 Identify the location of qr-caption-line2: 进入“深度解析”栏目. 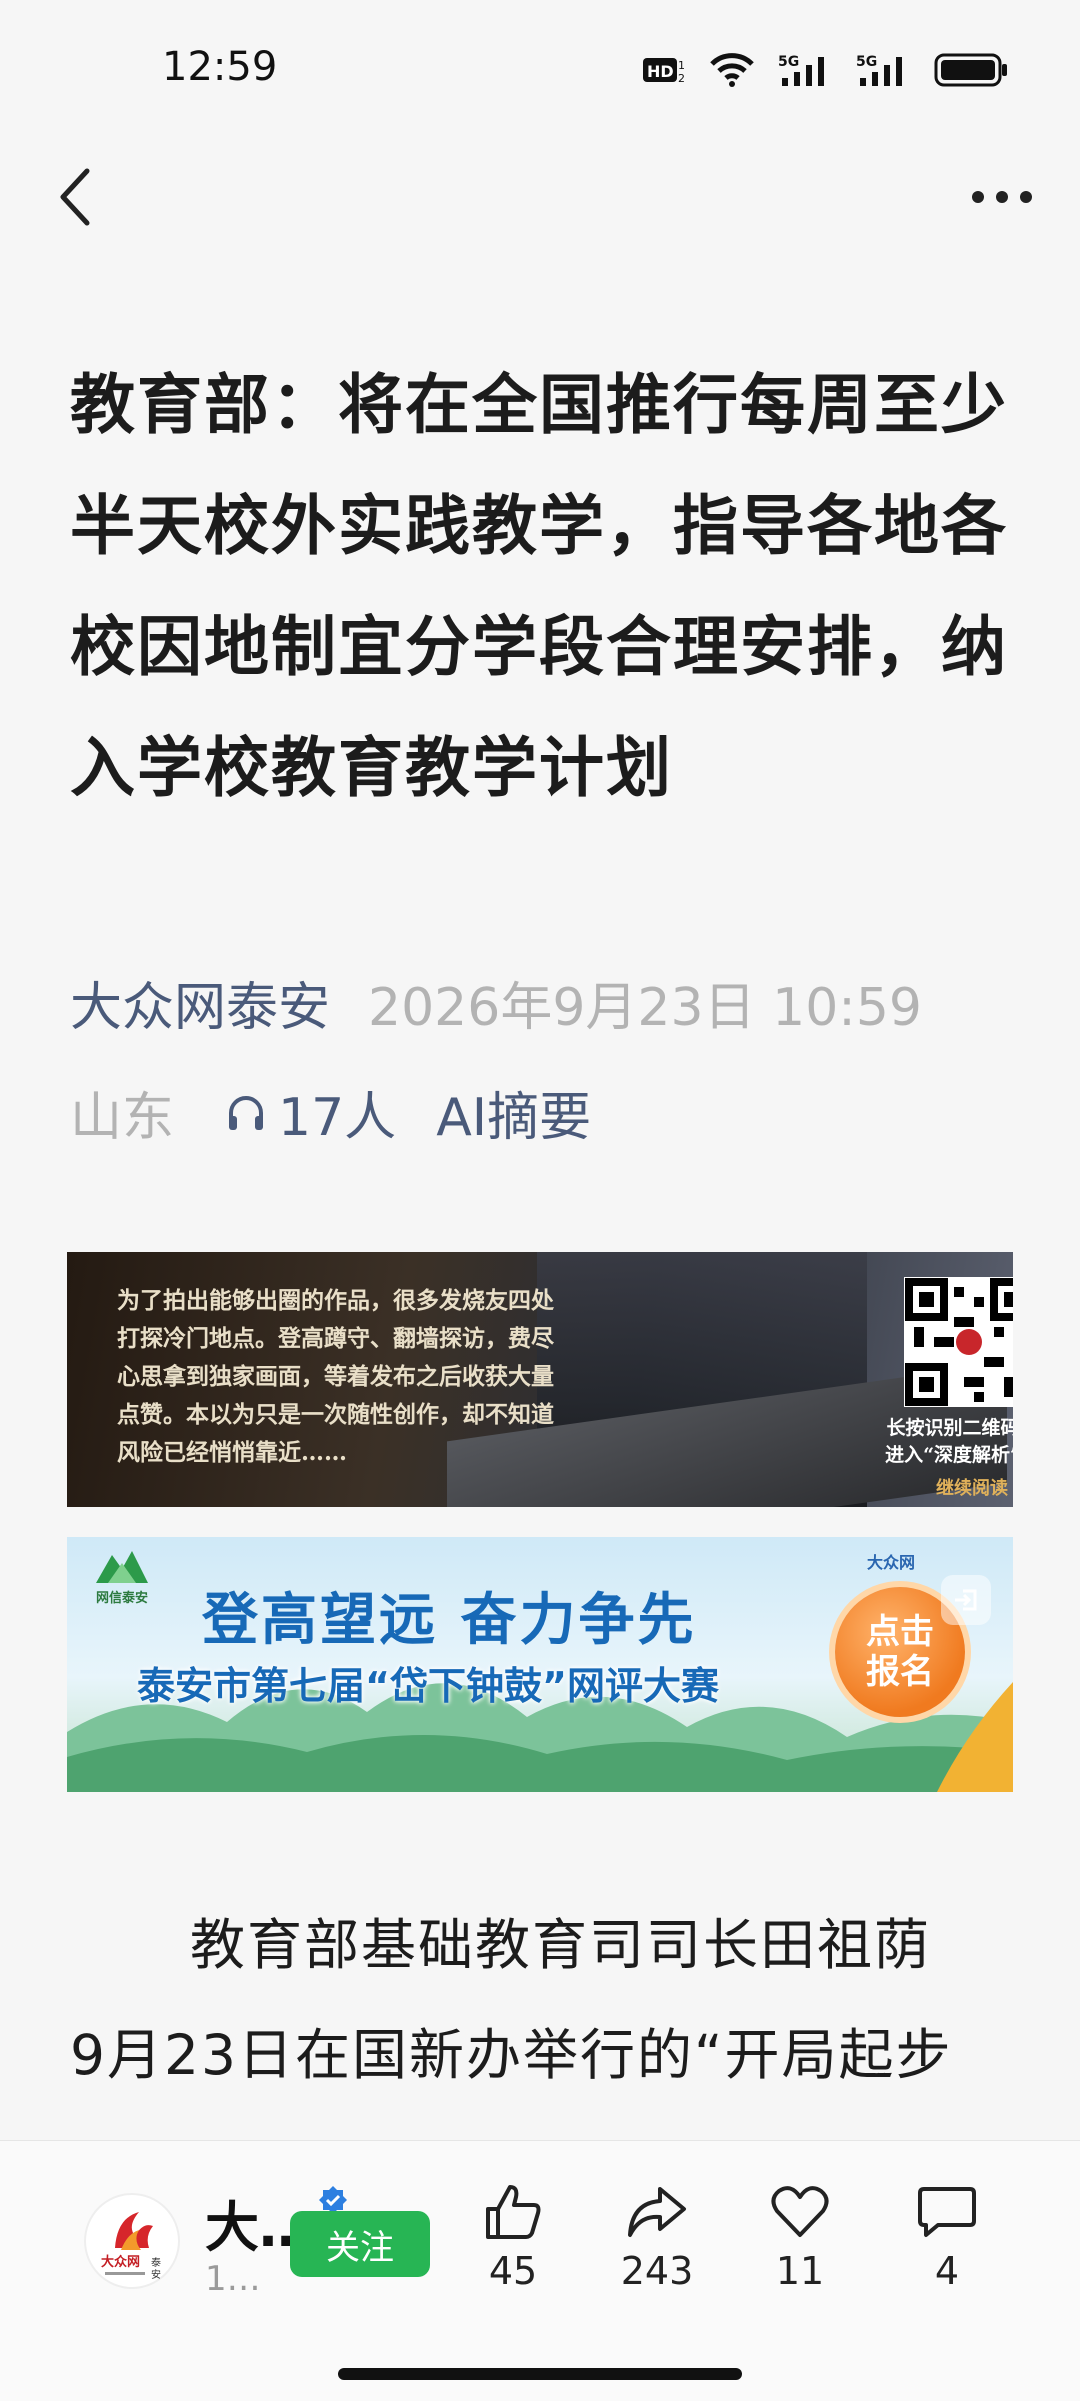
(949, 1455).